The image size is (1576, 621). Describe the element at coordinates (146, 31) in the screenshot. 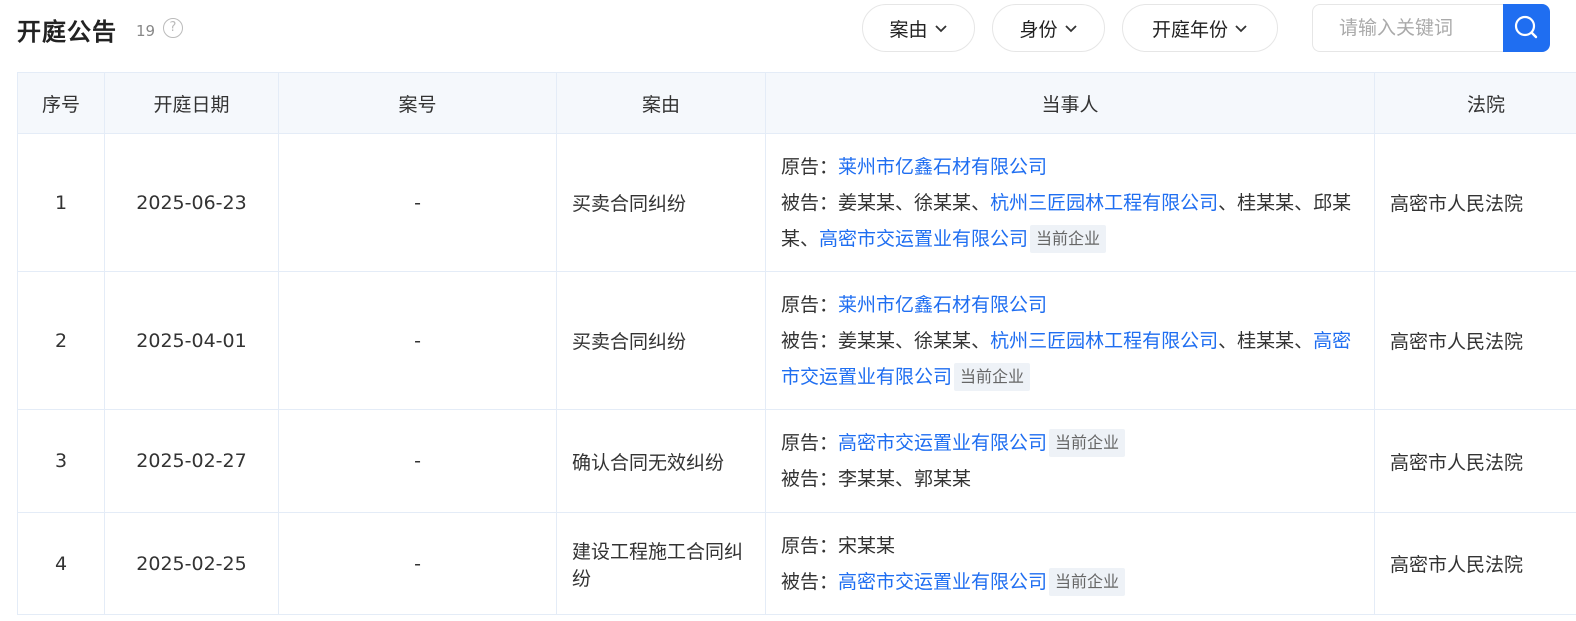

I see `record-count: 19` at that location.